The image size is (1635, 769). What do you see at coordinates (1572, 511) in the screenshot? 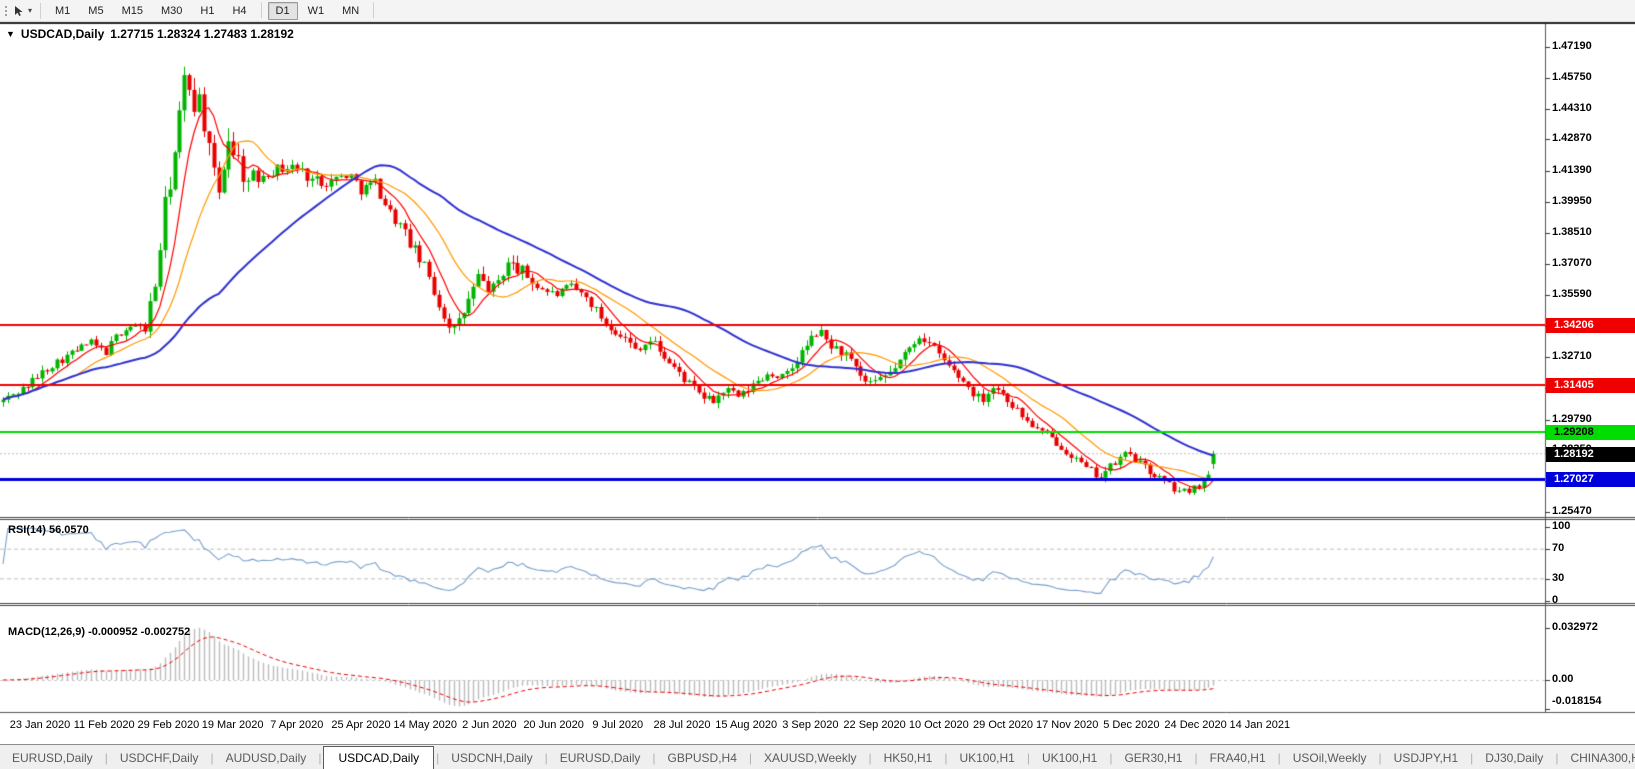
I see `price-axis-tick: 1.25470` at bounding box center [1572, 511].